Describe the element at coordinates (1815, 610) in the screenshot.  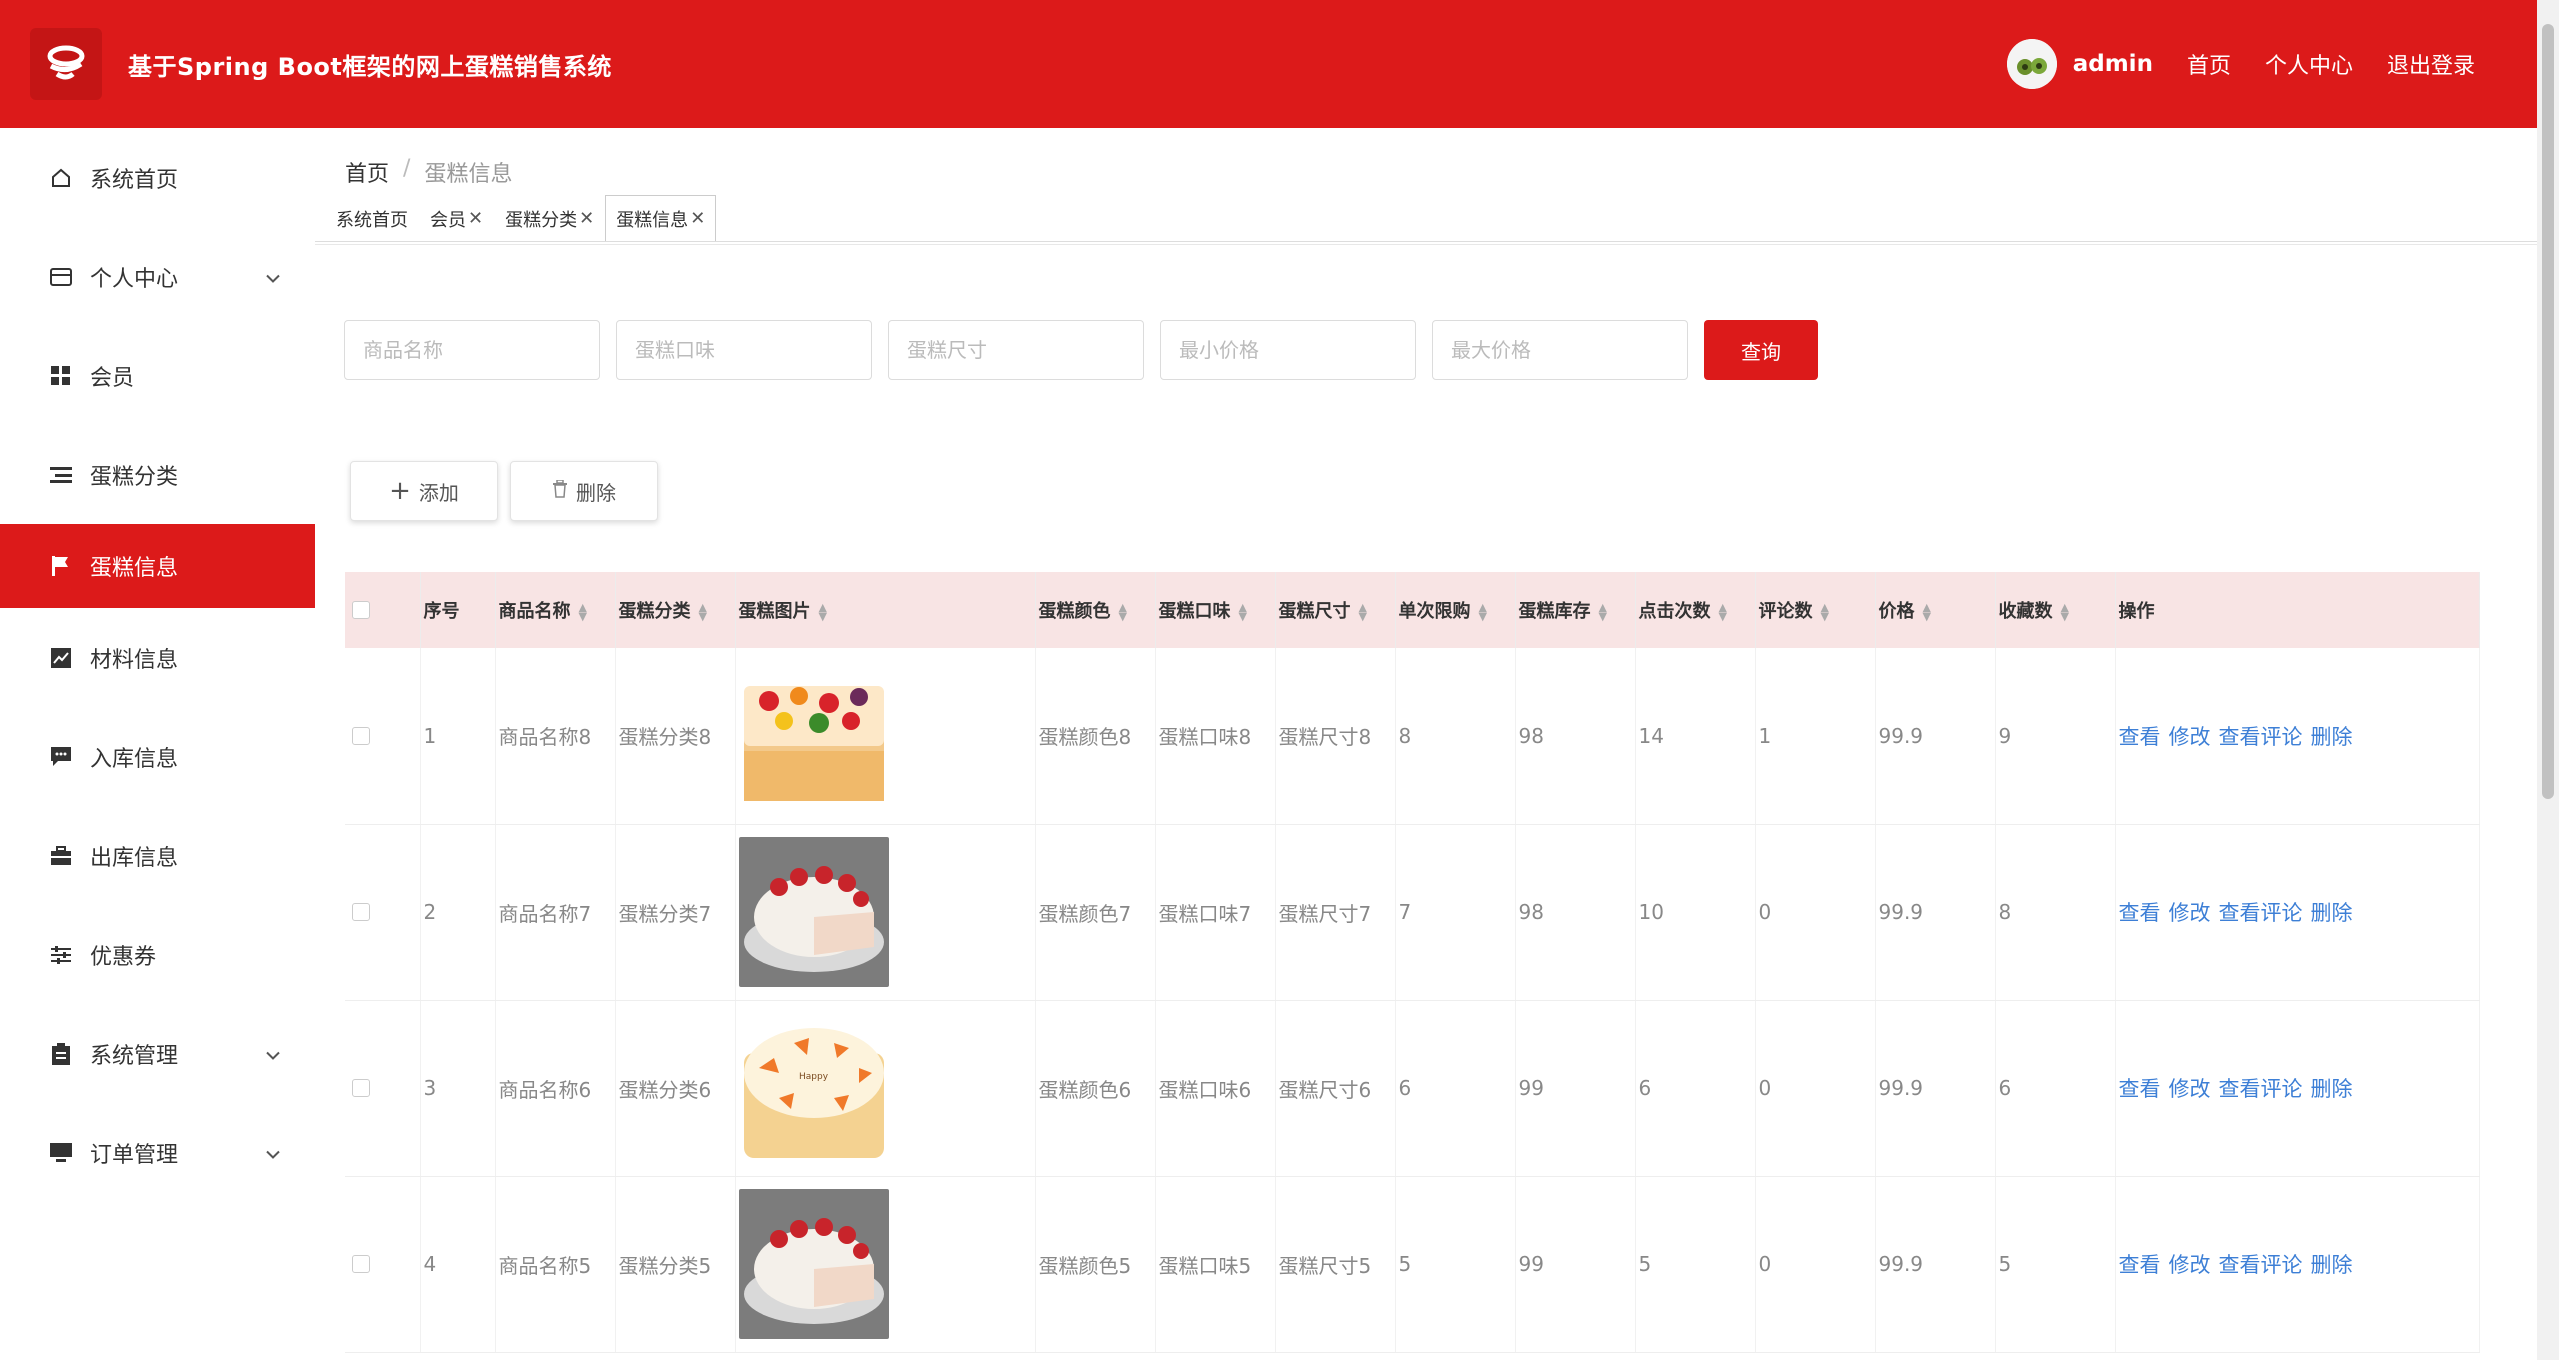
I see `col-header: 评论数 ▲ ▼` at that location.